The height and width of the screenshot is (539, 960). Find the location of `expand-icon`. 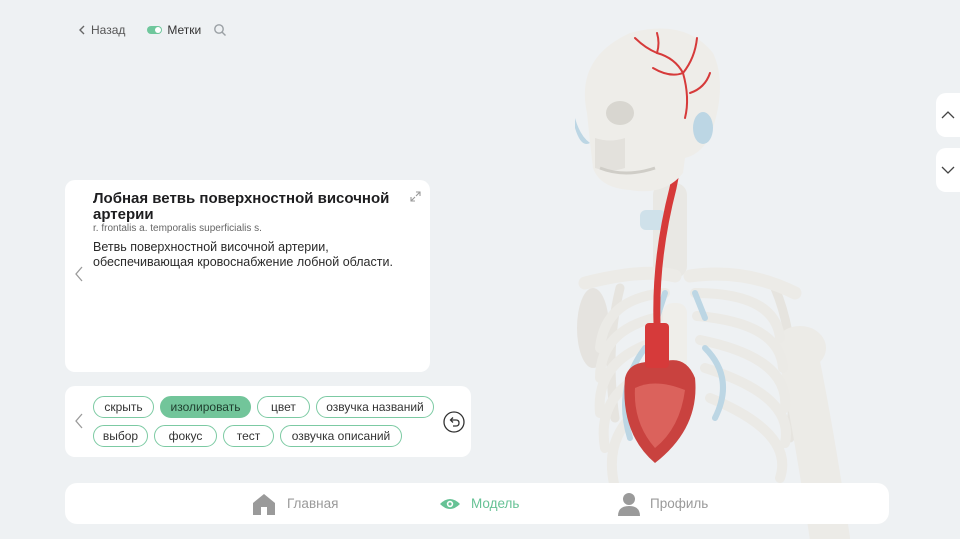

expand-icon is located at coordinates (415, 196).